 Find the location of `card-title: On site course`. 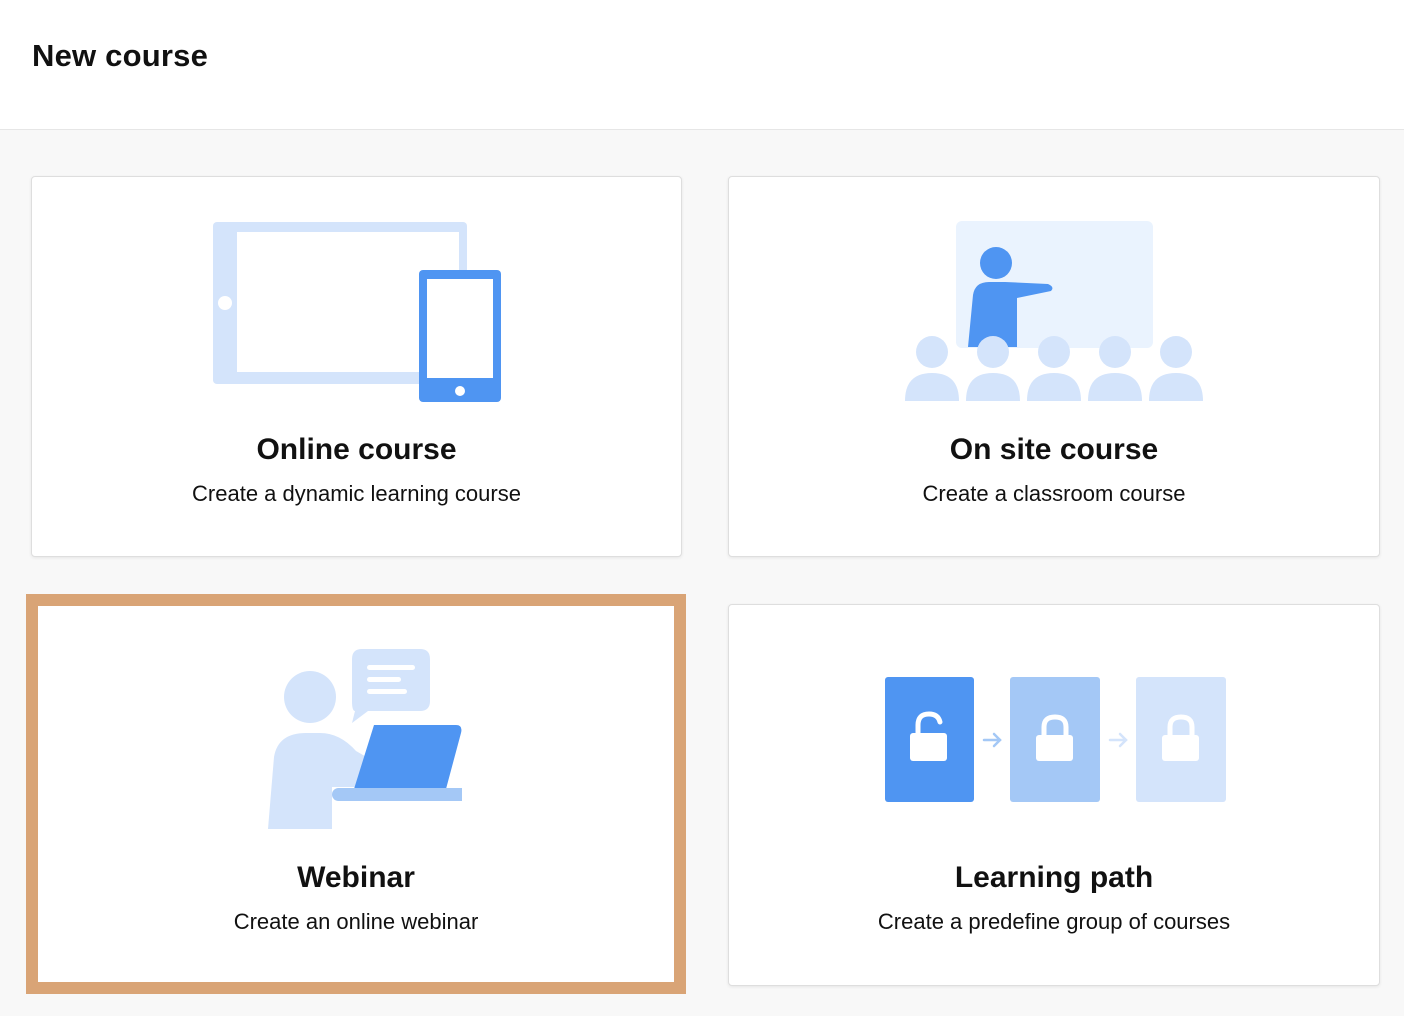

card-title: On site course is located at coordinates (1054, 449).